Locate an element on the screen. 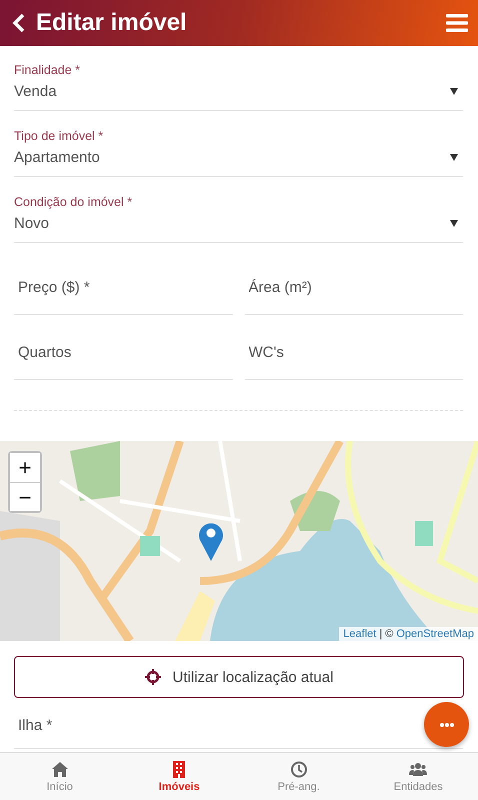  input-field: WC's is located at coordinates (353, 353).